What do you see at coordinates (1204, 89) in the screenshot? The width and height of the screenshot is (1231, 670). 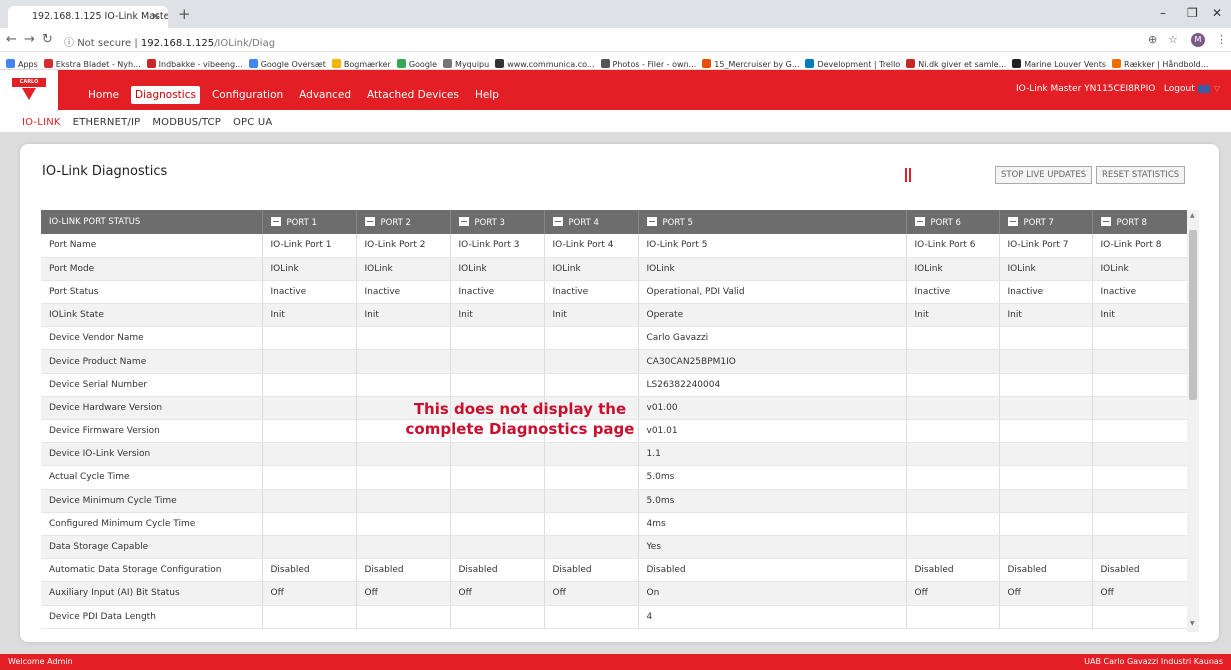 I see `language-flag-icon` at bounding box center [1204, 89].